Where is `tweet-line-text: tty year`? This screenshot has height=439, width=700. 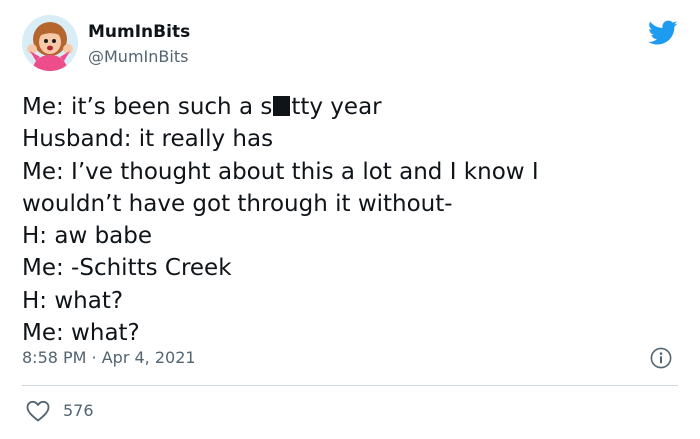 tweet-line-text: tty year is located at coordinates (336, 107).